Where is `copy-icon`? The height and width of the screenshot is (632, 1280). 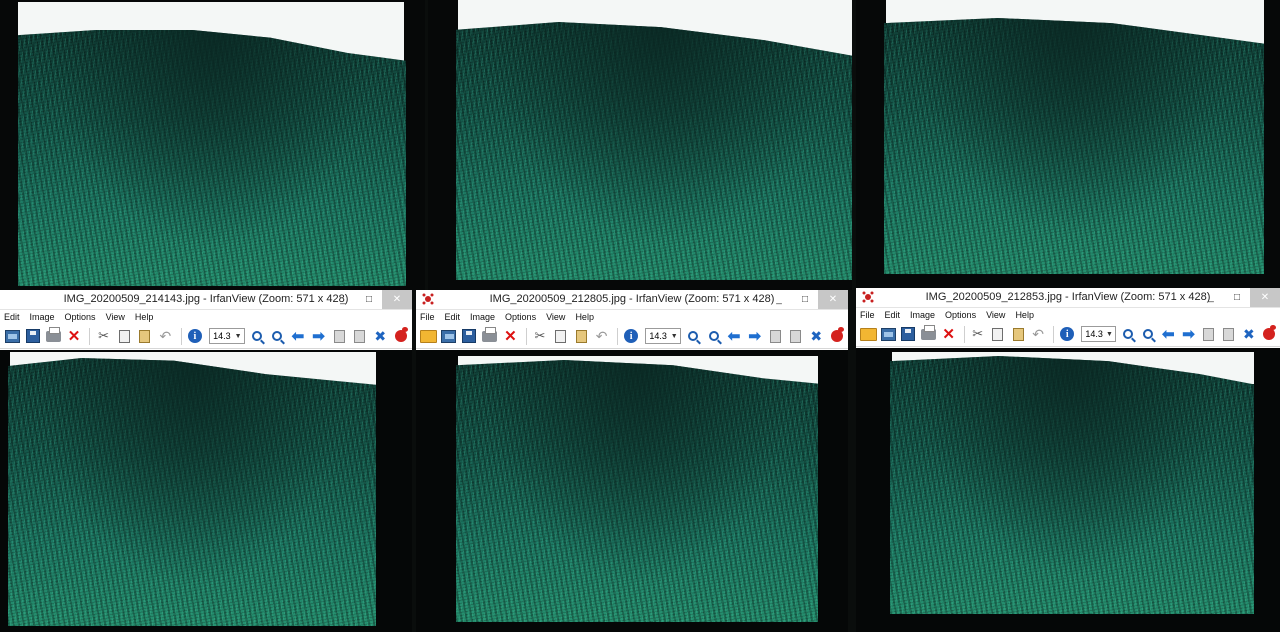 copy-icon is located at coordinates (124, 336).